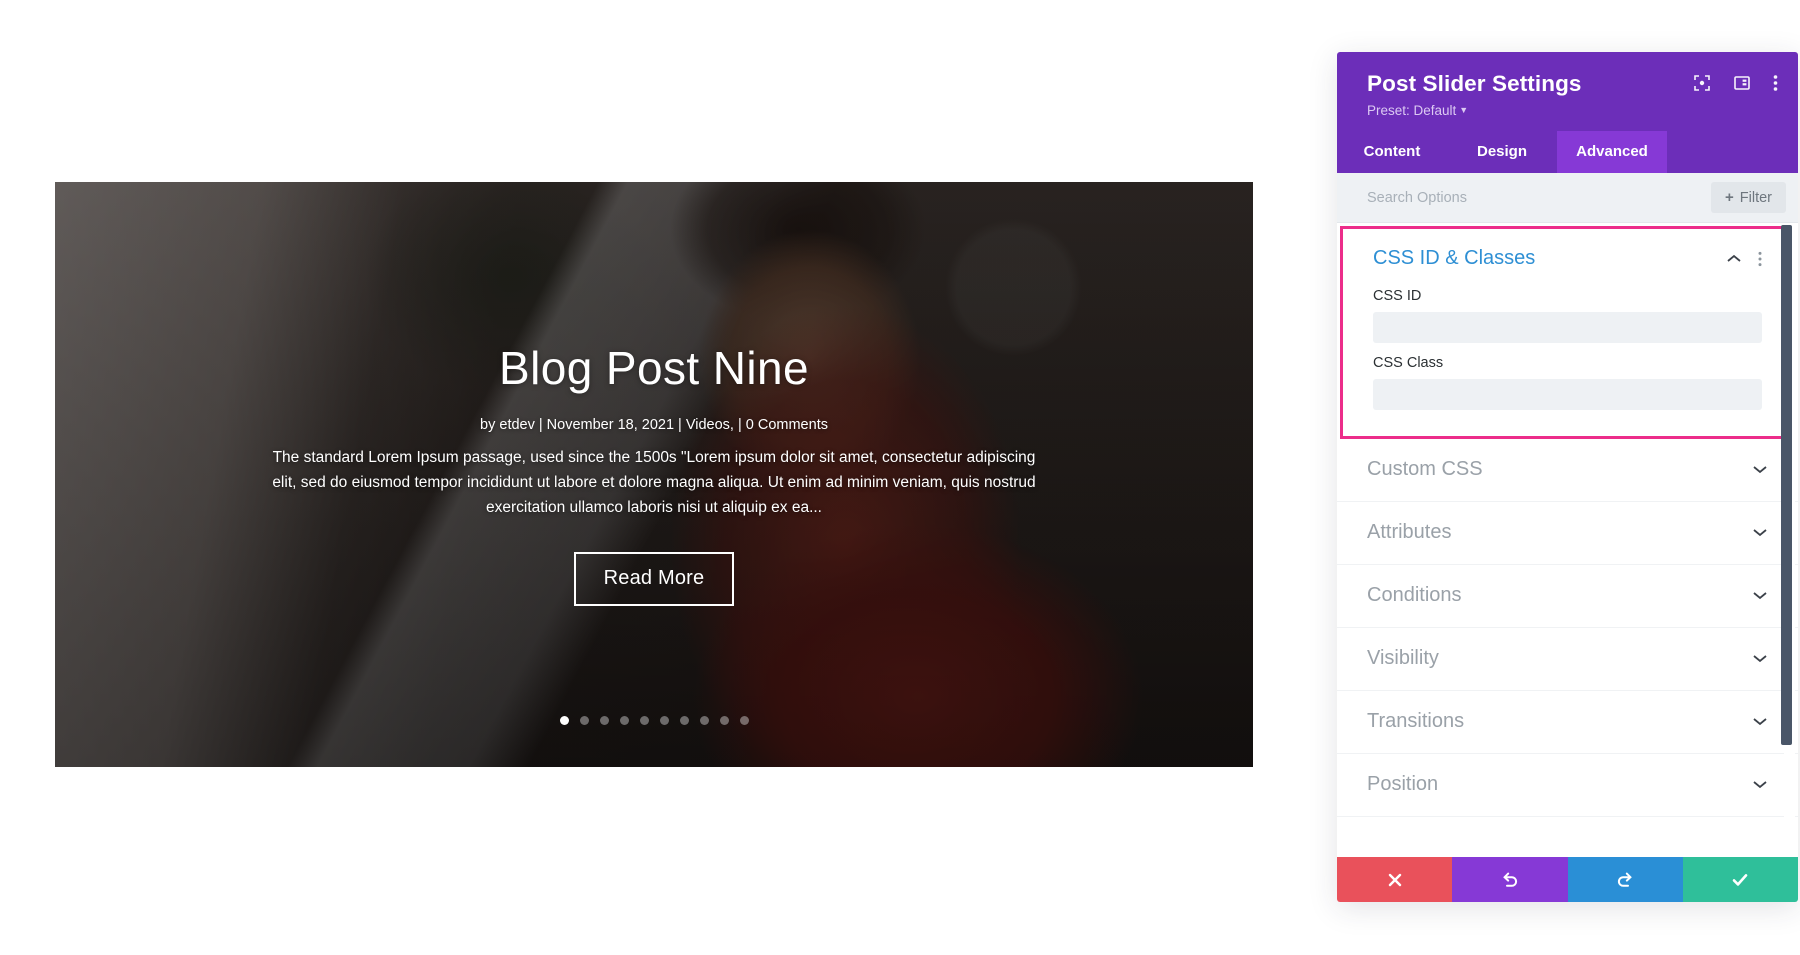 The image size is (1800, 955). What do you see at coordinates (1755, 197) in the screenshot?
I see `filter-button-label: Filter` at bounding box center [1755, 197].